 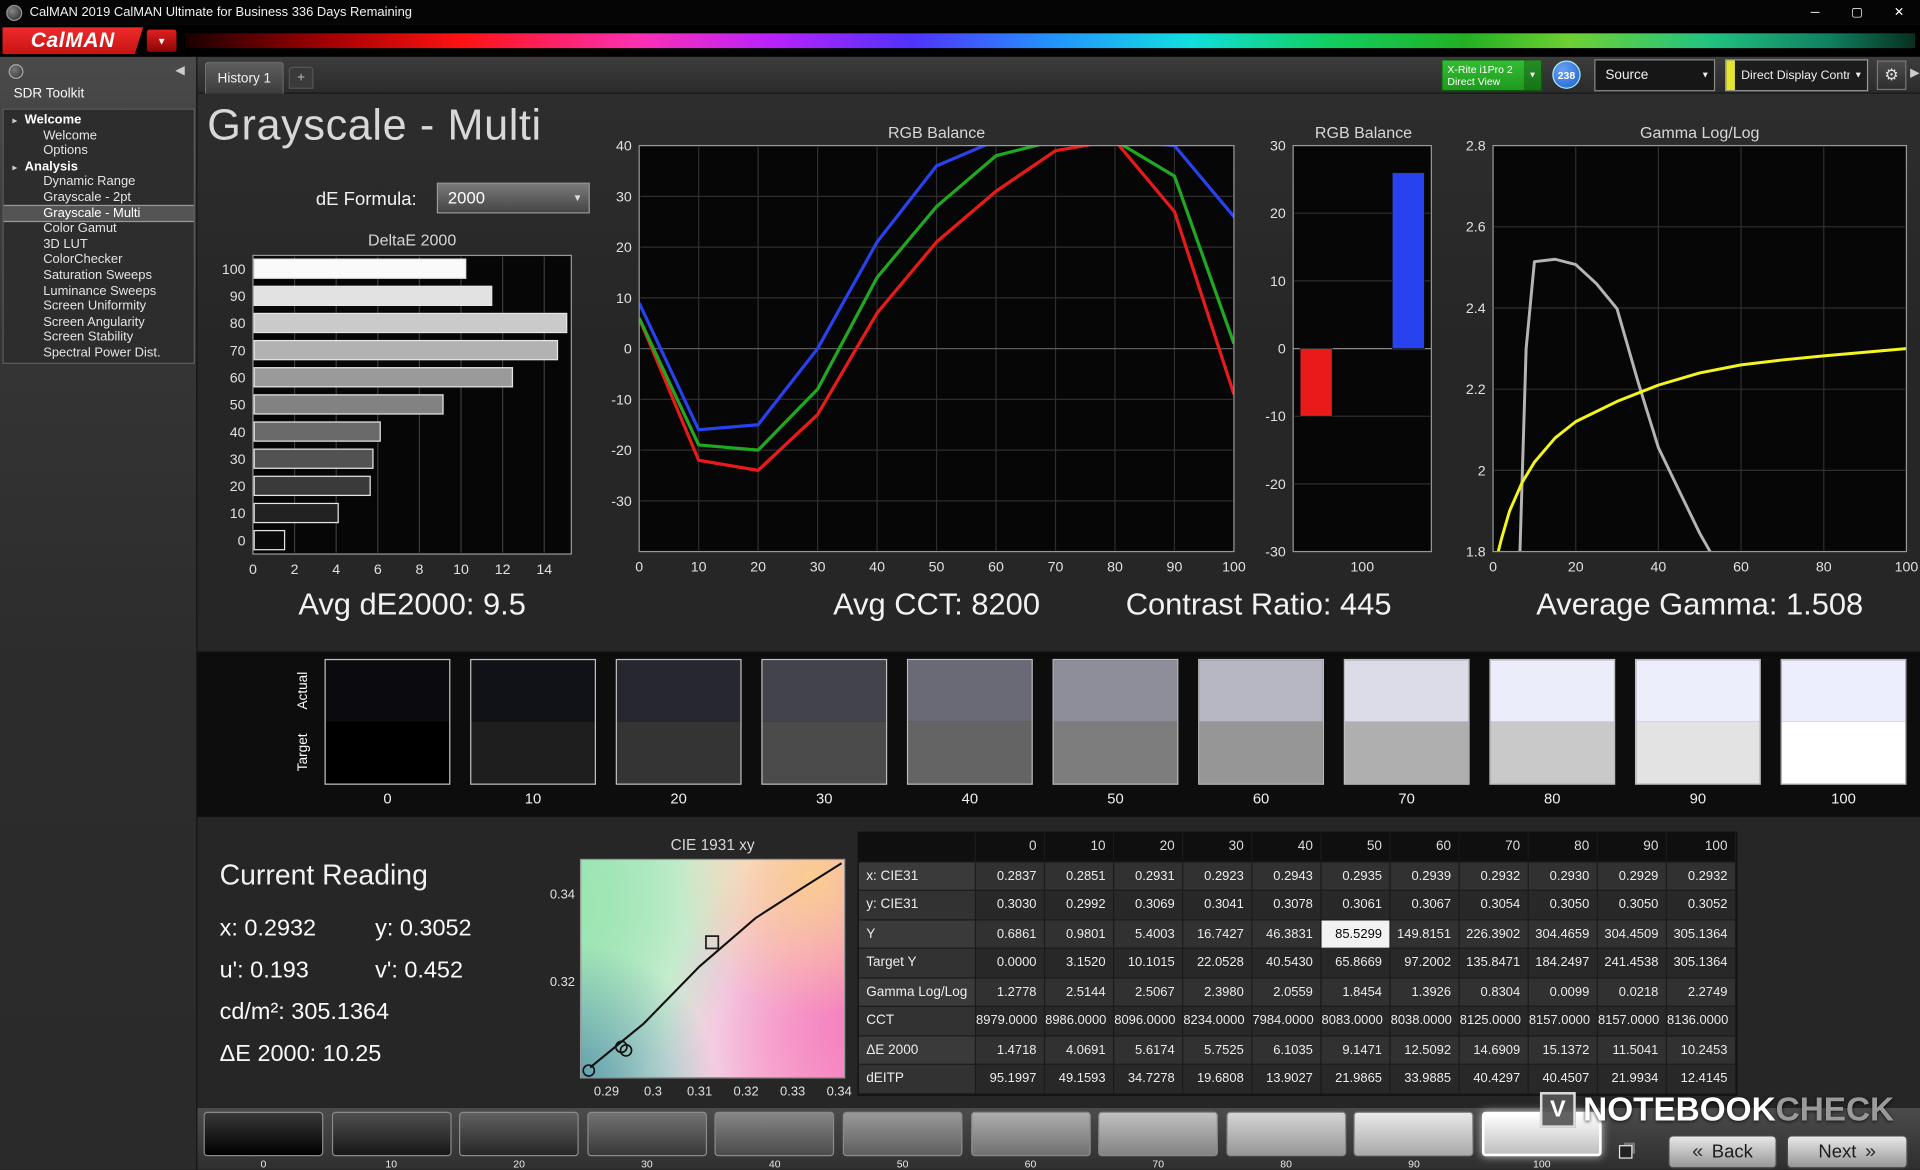 What do you see at coordinates (99, 151) in the screenshot?
I see `sidebar-item-options: Options` at bounding box center [99, 151].